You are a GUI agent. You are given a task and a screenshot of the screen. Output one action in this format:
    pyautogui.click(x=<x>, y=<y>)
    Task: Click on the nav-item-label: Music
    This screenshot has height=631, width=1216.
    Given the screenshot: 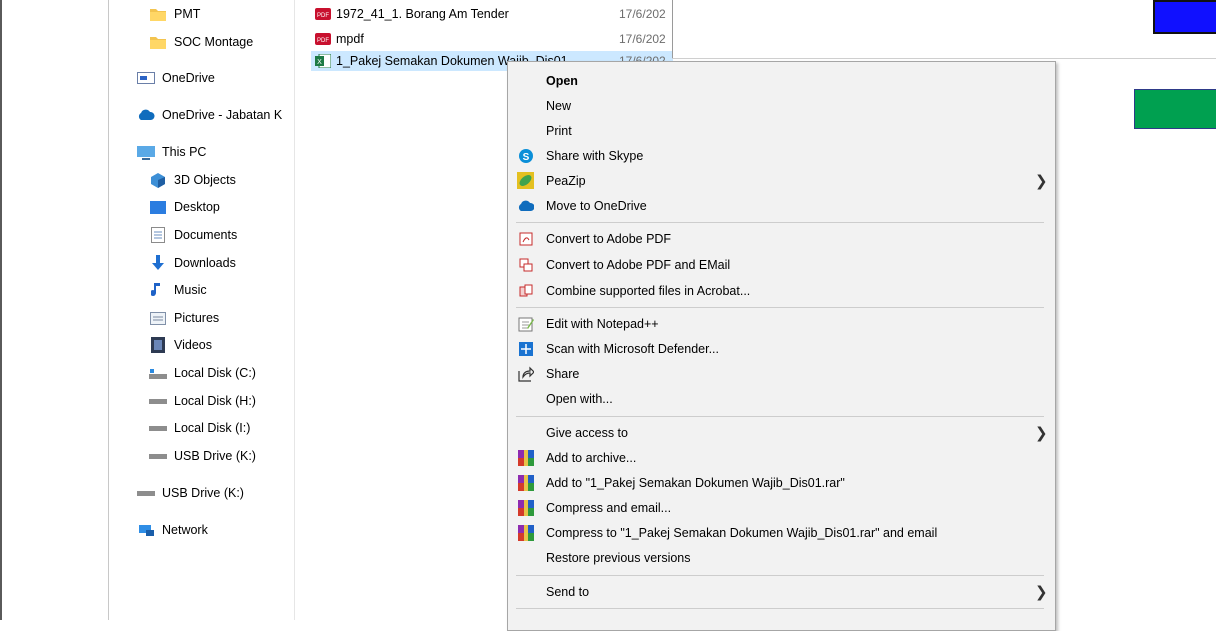 What is the action you would take?
    pyautogui.click(x=190, y=290)
    